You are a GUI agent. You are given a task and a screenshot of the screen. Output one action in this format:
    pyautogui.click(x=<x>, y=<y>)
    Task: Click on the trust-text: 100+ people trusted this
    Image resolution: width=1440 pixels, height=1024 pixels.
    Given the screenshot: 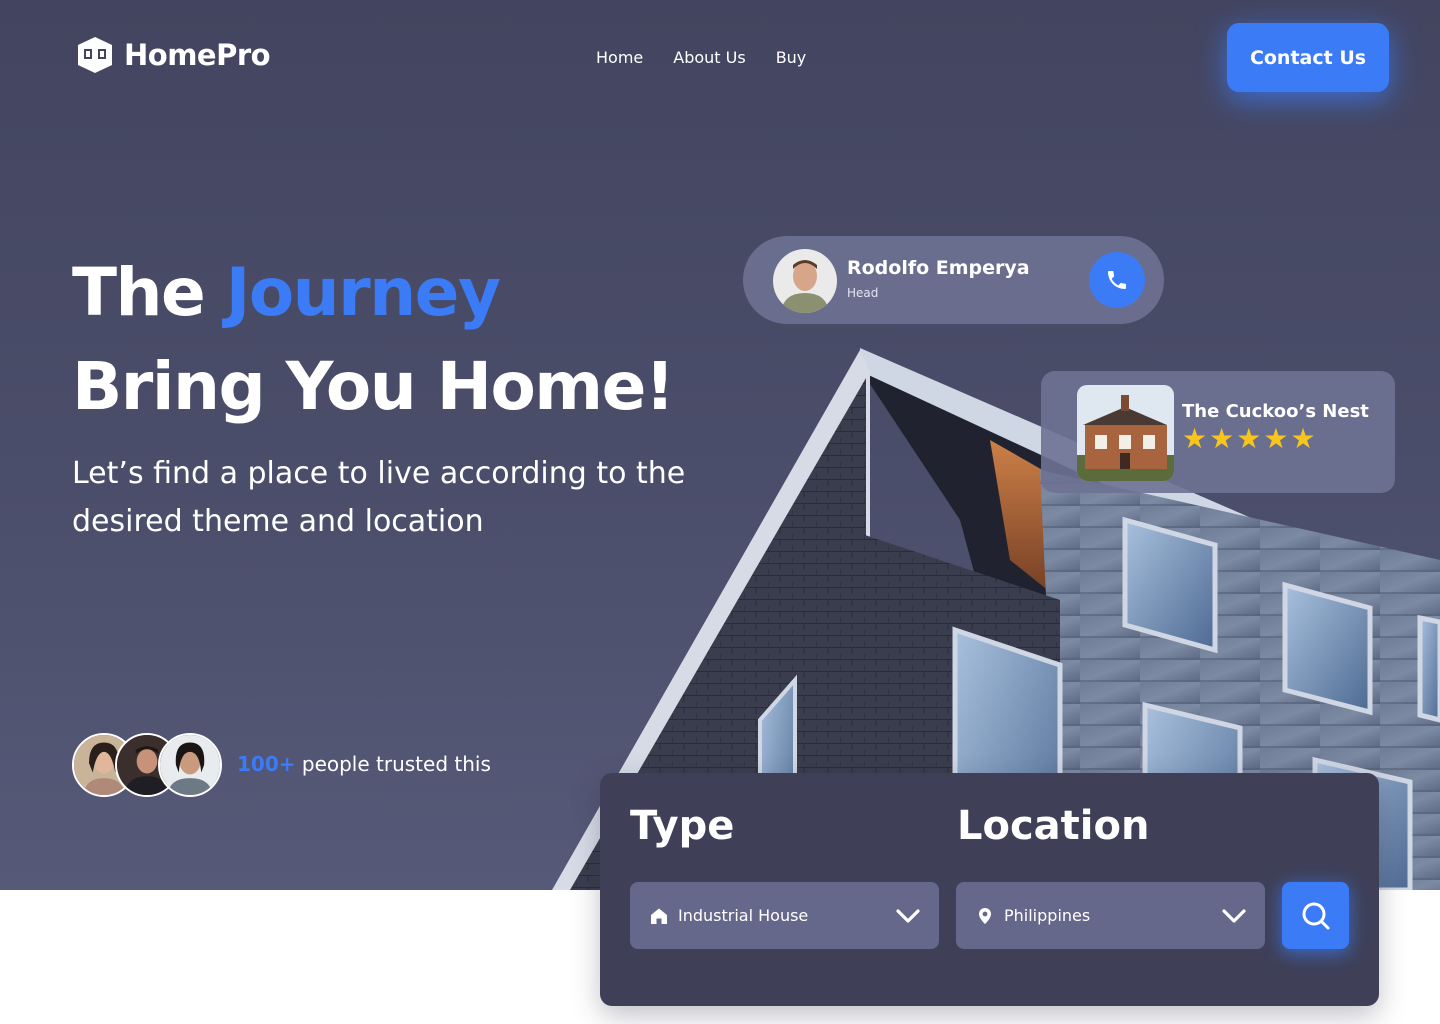 What is the action you would take?
    pyautogui.click(x=364, y=764)
    